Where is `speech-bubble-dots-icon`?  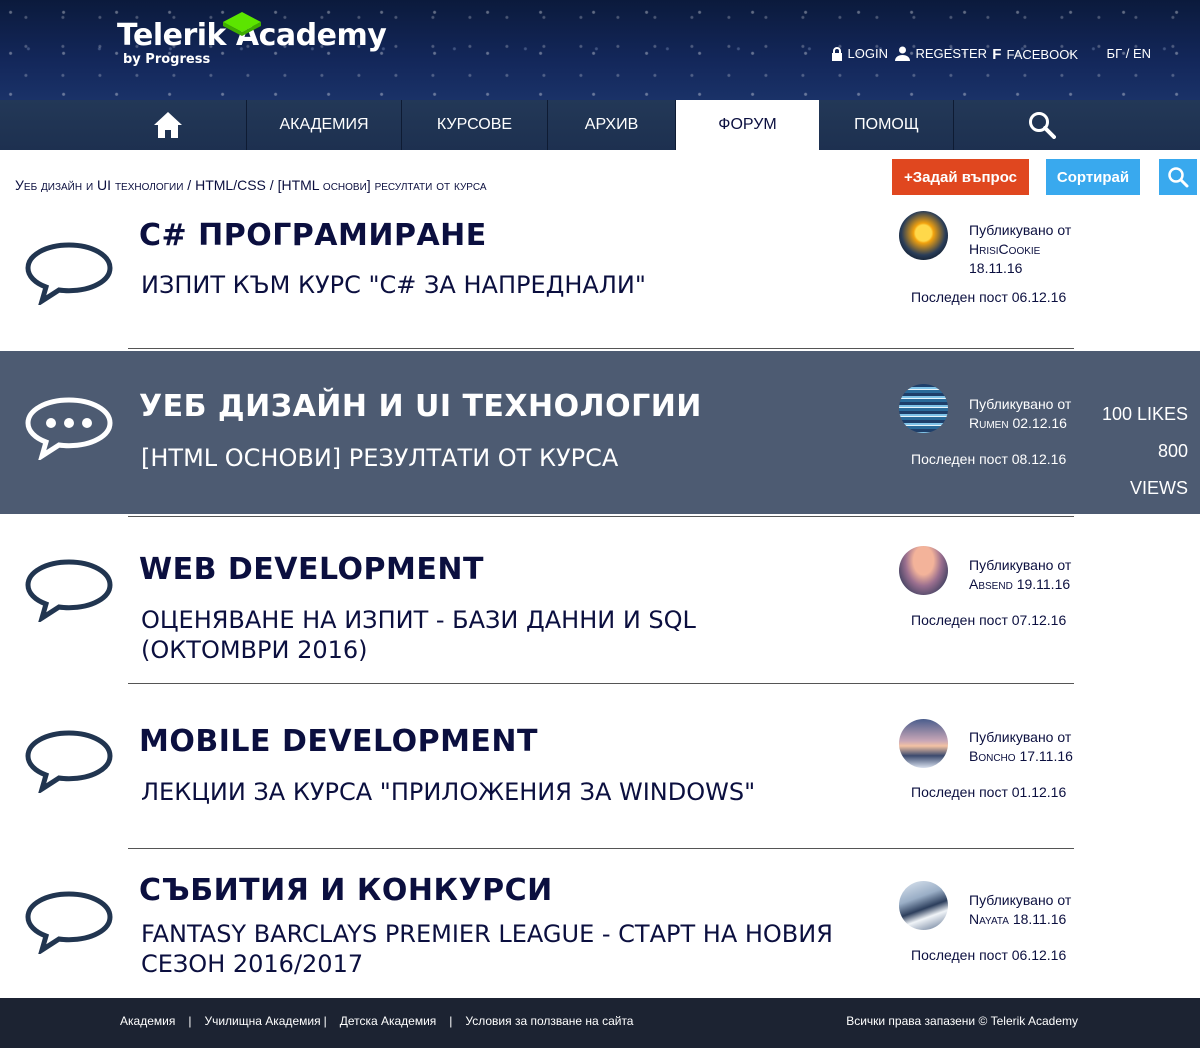 speech-bubble-dots-icon is located at coordinates (69, 428).